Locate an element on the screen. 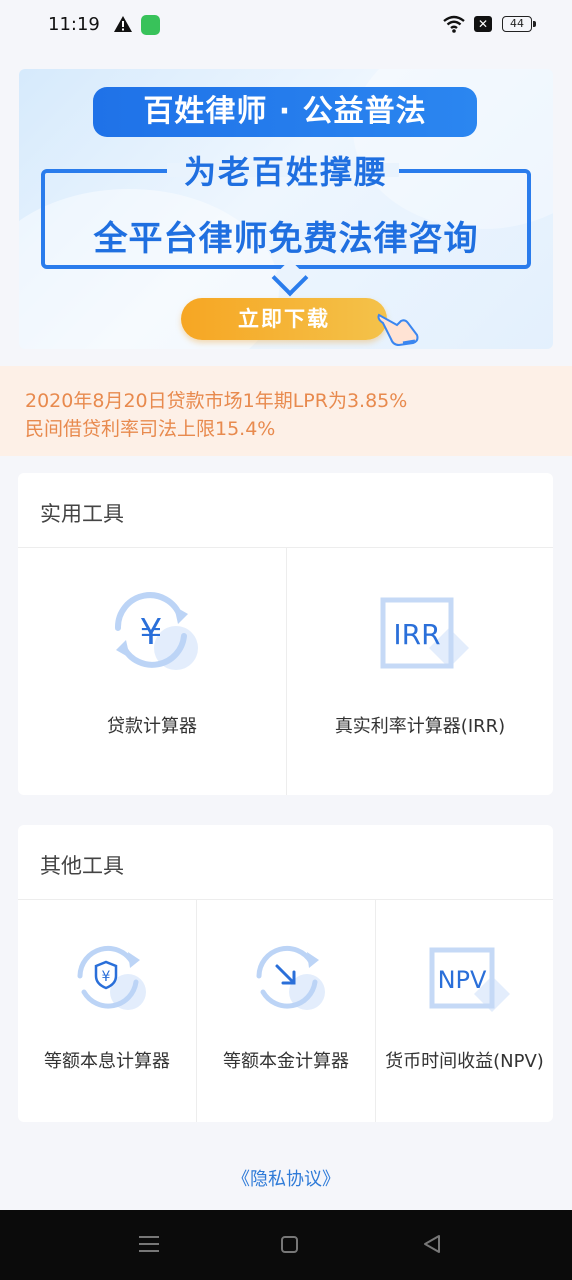  tile-label: 等额本息计算器 is located at coordinates (107, 1061).